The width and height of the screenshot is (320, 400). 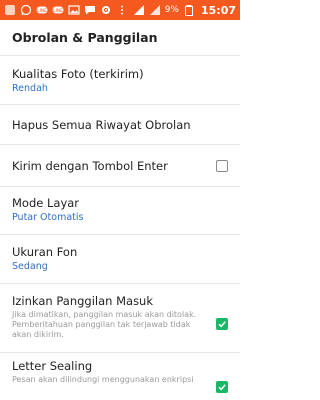 I want to click on system-status: 9% 15:07, so click(x=184, y=10).